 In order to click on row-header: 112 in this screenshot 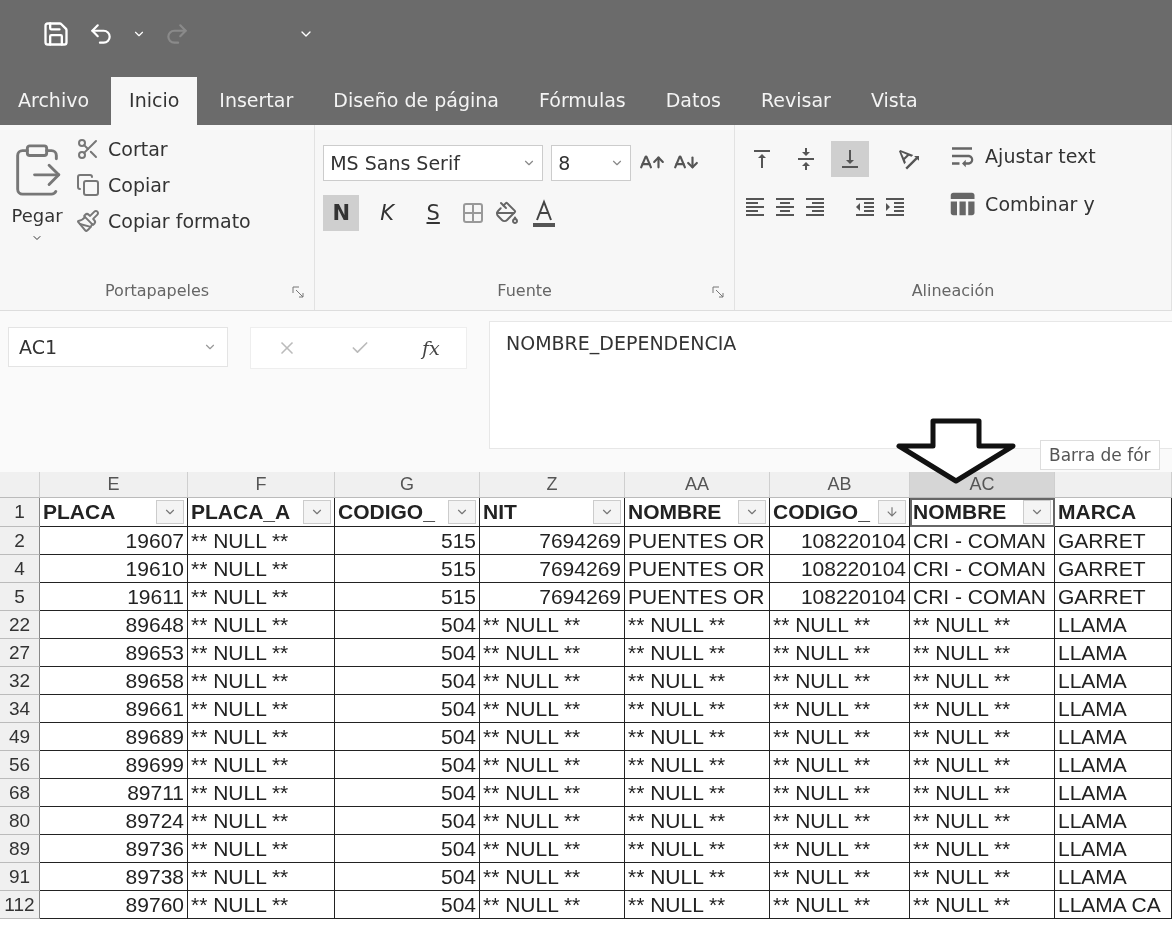, I will do `click(20, 905)`.